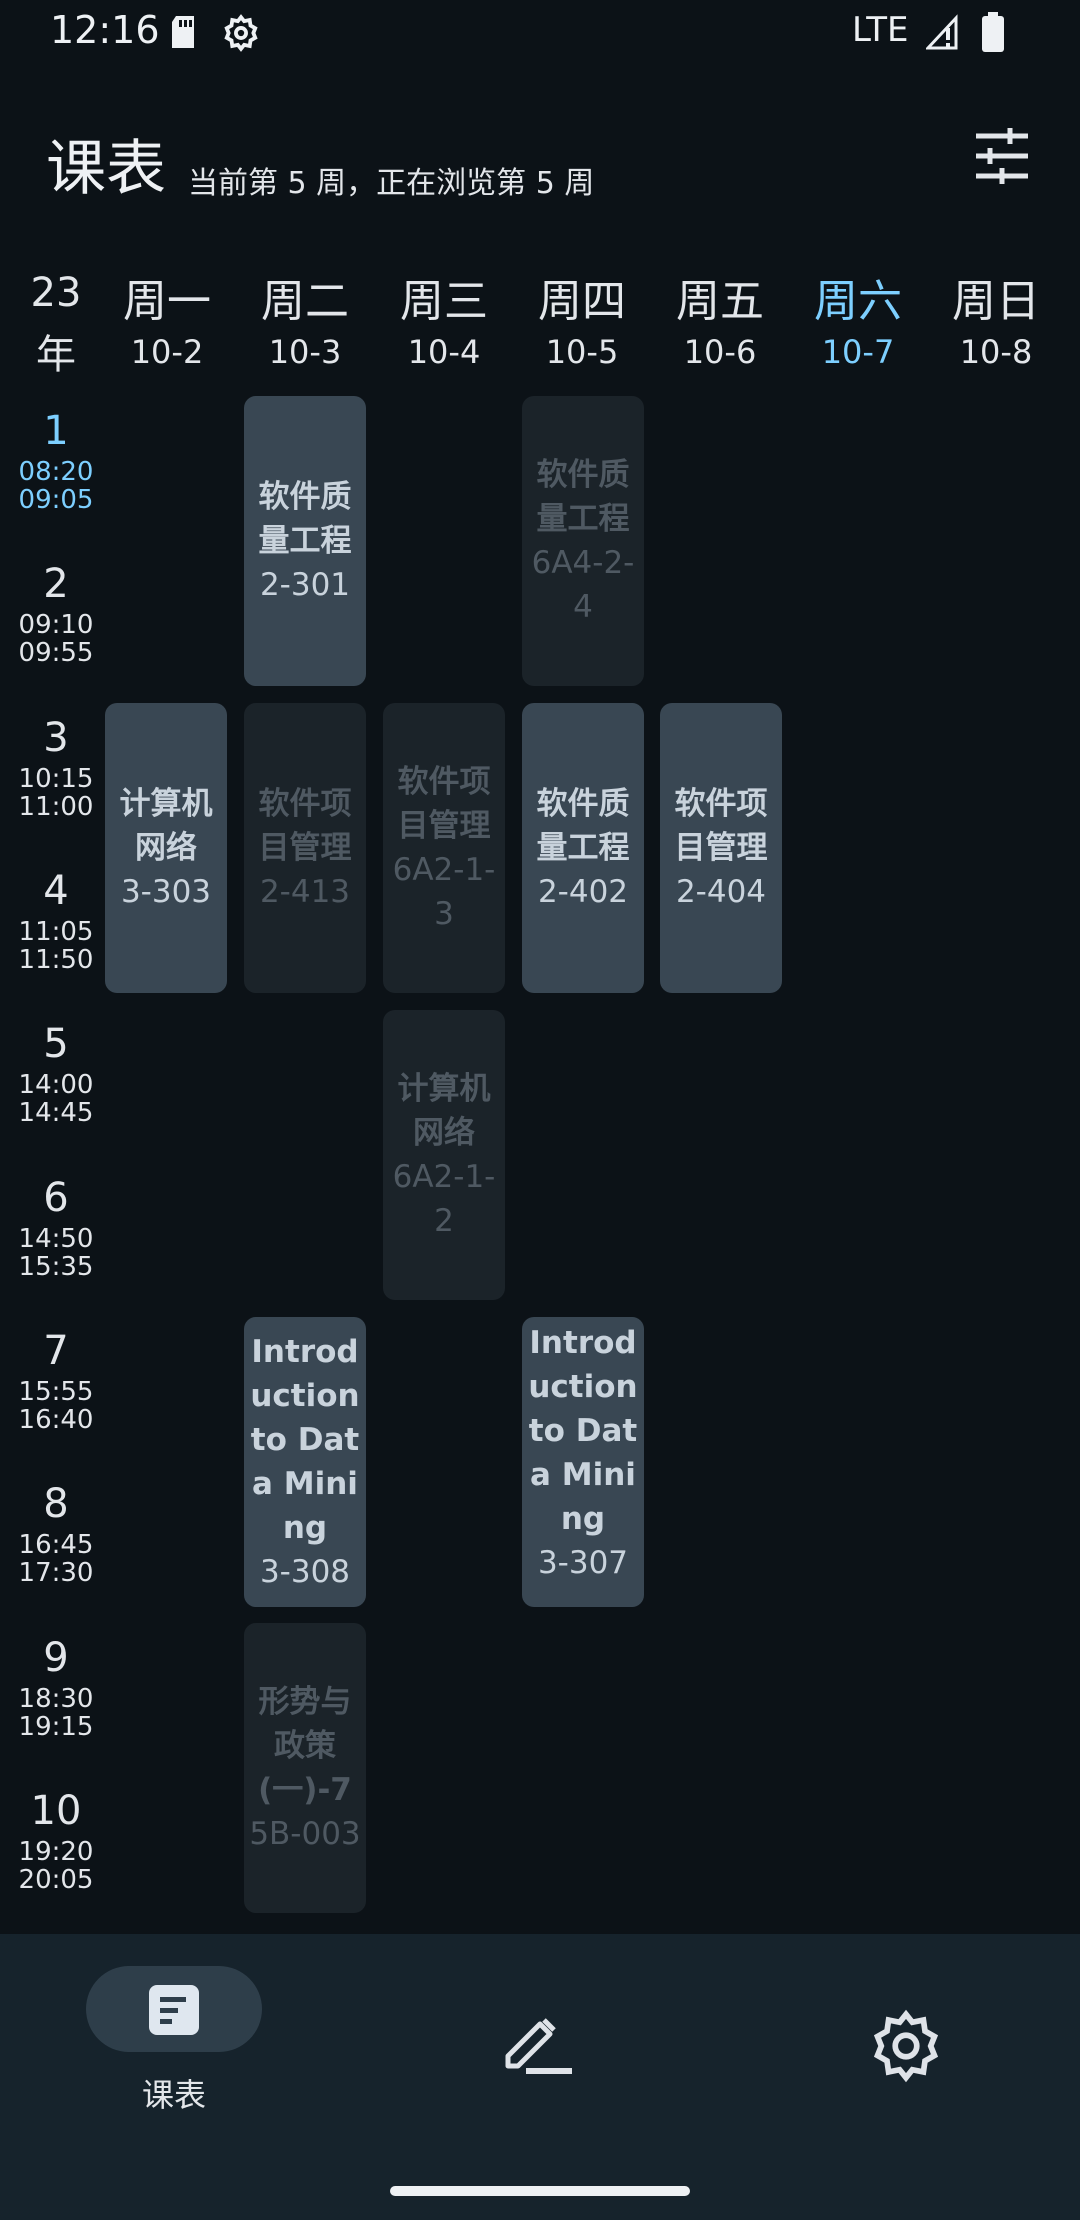 This screenshot has height=2220, width=1080. I want to click on network-type: LTE, so click(880, 30).